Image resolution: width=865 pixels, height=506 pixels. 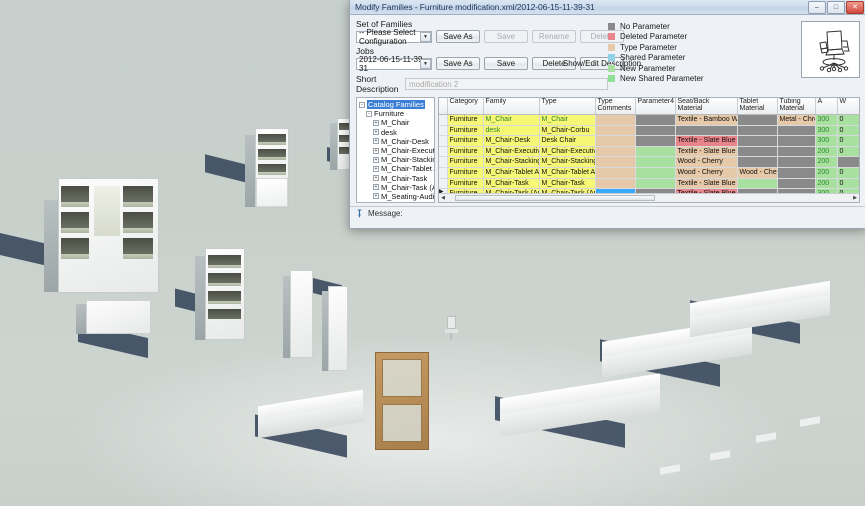 What do you see at coordinates (706, 120) in the screenshot?
I see `table-cell: Textile - Bamboo Weave` at bounding box center [706, 120].